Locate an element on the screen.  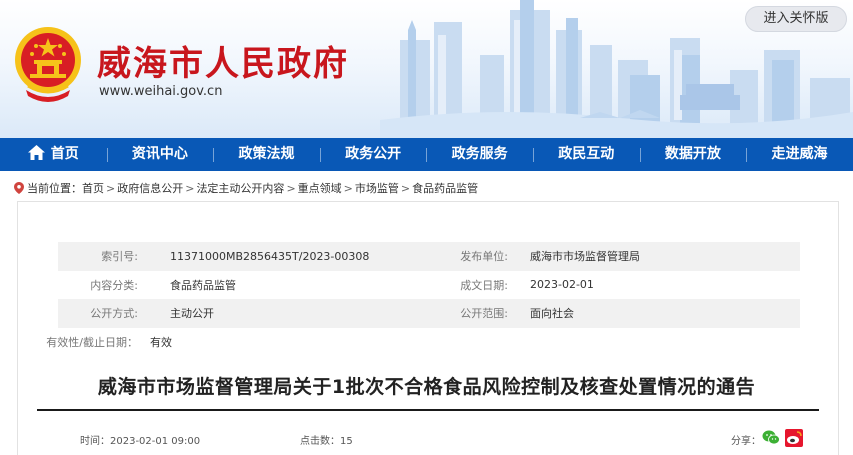
breadcrumb-link-home: 首页 is located at coordinates (93, 188).